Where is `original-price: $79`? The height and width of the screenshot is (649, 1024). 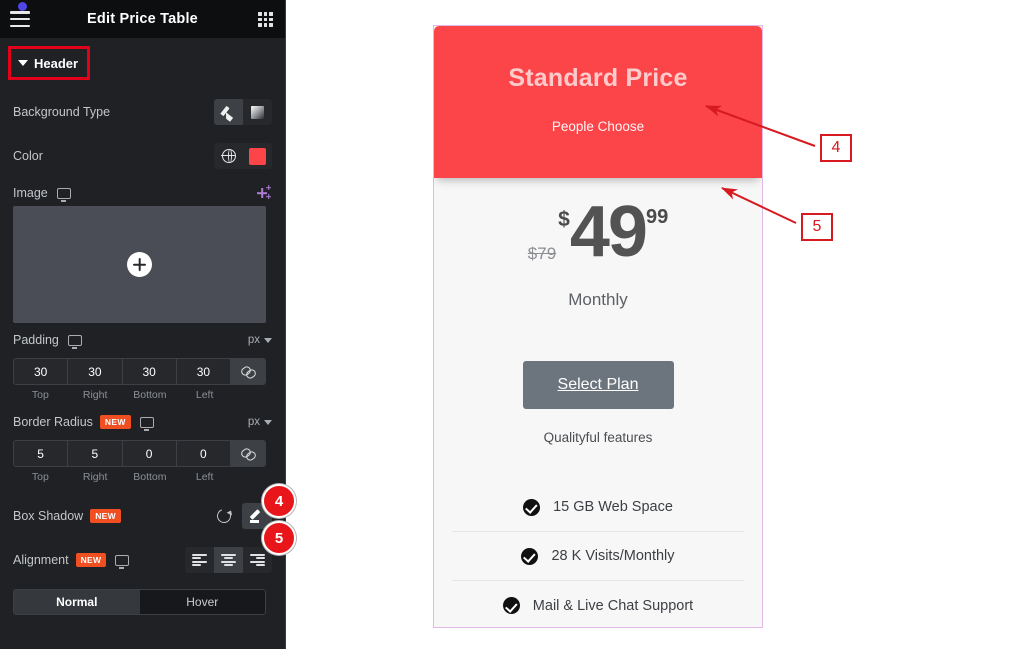
original-price: $79 is located at coordinates (542, 253).